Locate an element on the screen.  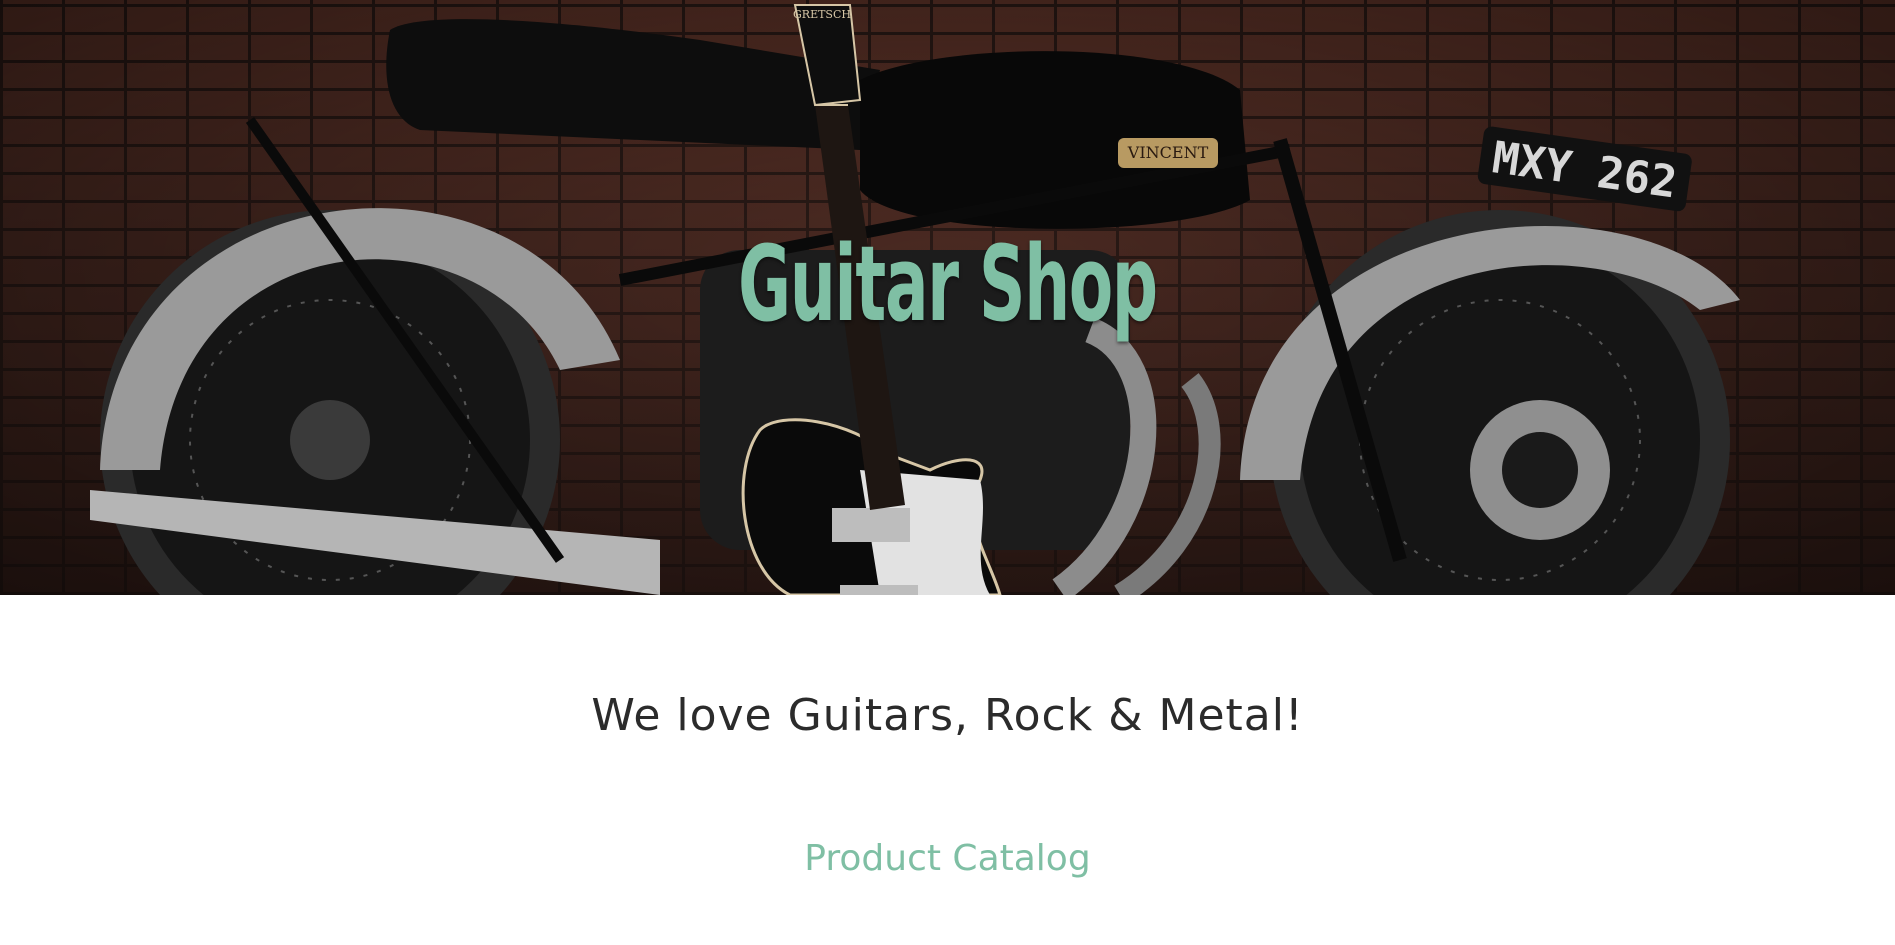
site-title: Guitar Shop is located at coordinates (948, 284).